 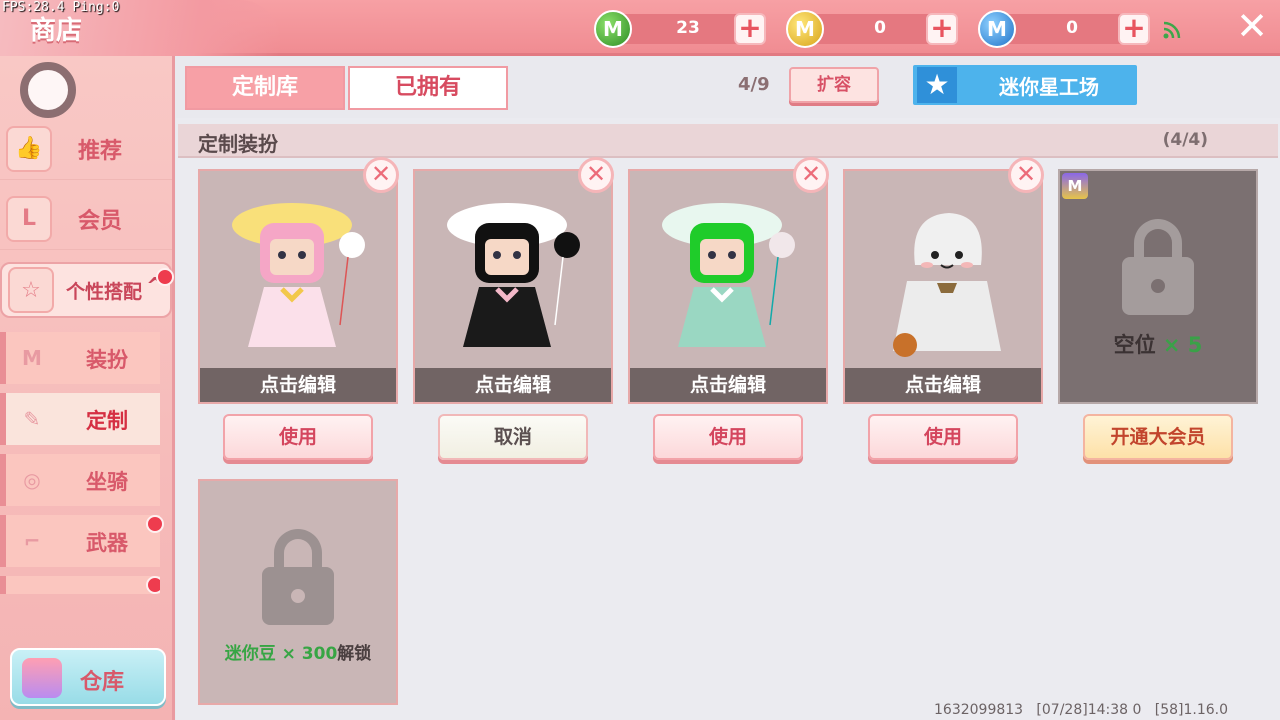 What do you see at coordinates (100, 221) in the screenshot?
I see `sidebar-item-label: 会员` at bounding box center [100, 221].